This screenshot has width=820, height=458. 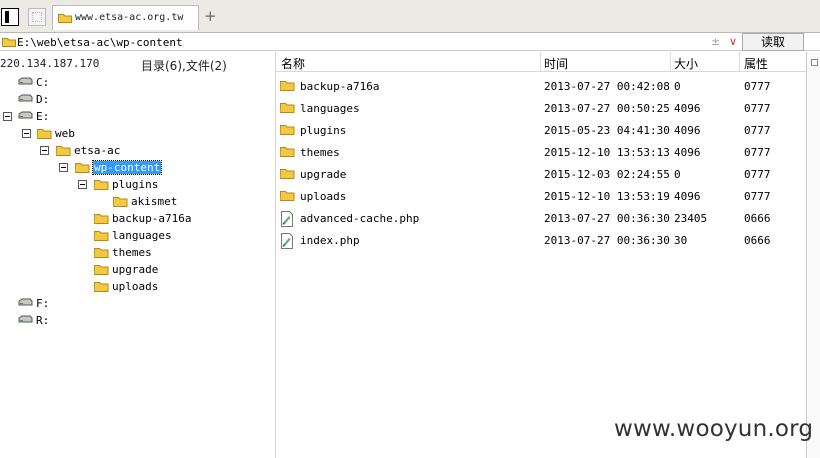 I want to click on tree-node-label: uploads, so click(x=135, y=286).